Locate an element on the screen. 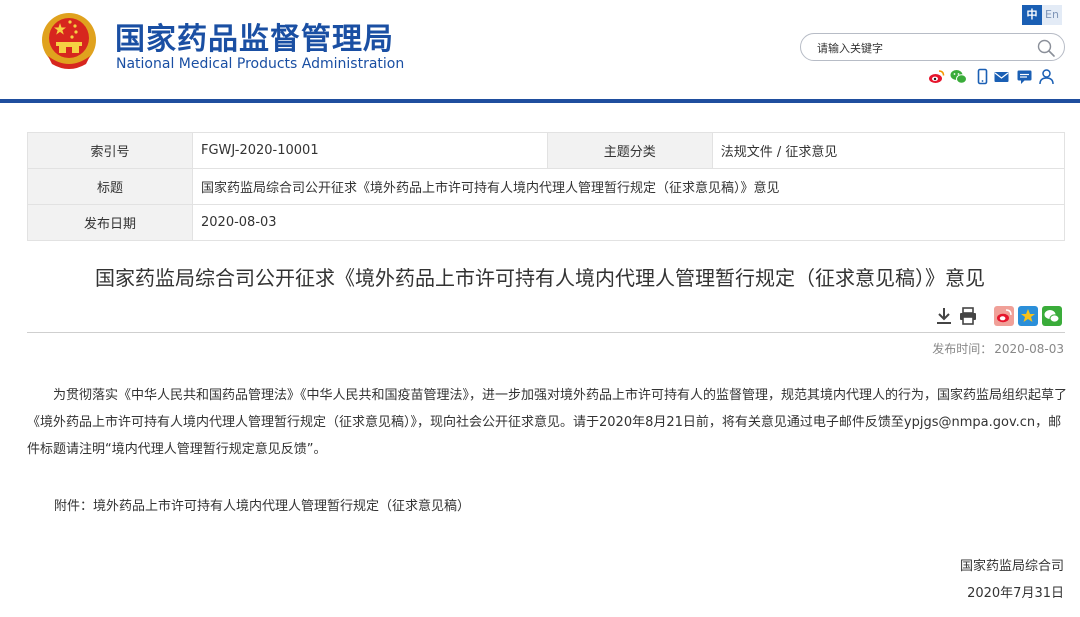  publish-time: 发布时间： 2020-08-03 is located at coordinates (997, 348).